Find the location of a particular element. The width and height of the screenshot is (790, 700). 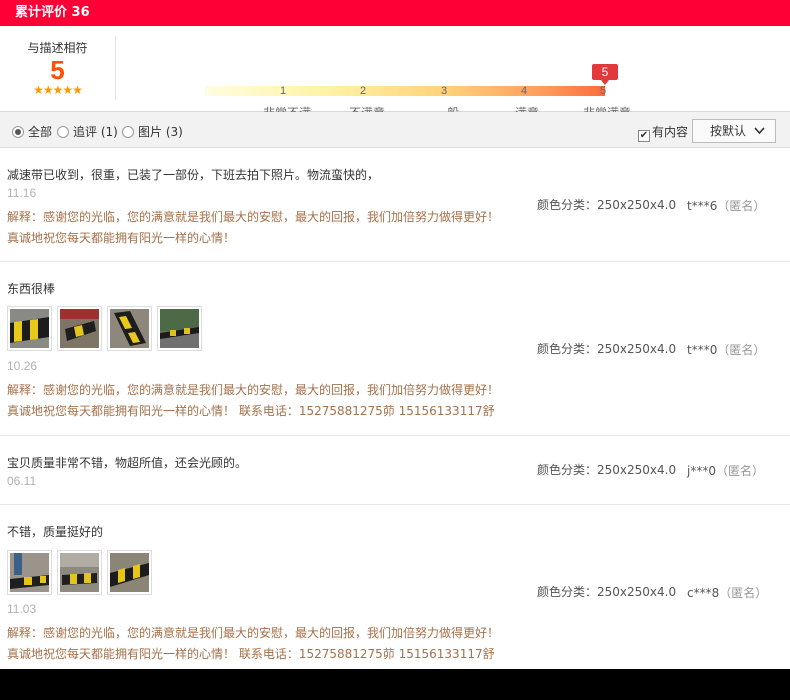

review-user: j***0（匿名） is located at coordinates (725, 470).